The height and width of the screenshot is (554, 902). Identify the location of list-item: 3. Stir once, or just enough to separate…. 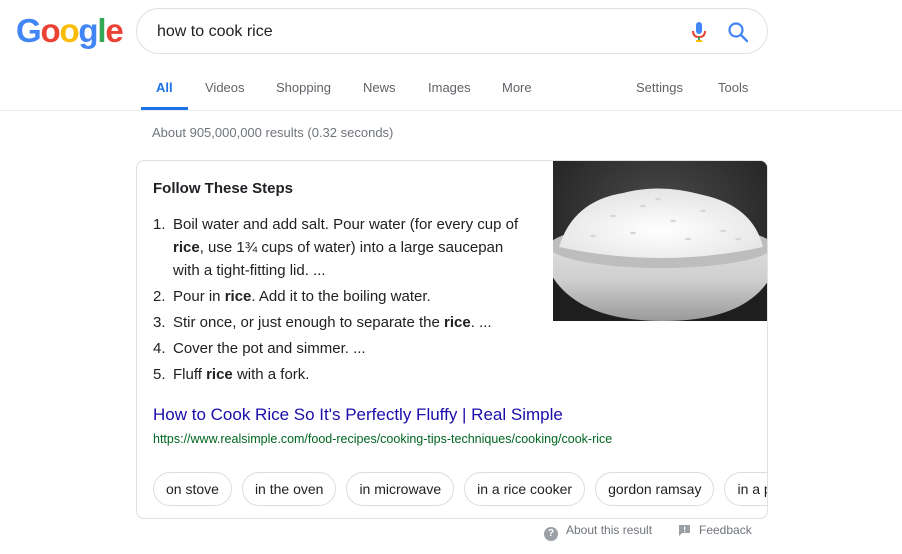
(343, 322).